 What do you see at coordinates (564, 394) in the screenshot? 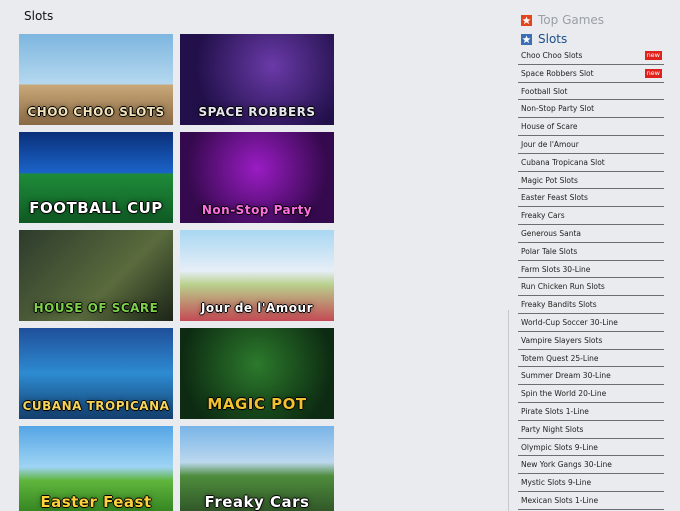
I see `sidebar-item-label: Spin the World 20-Line` at bounding box center [564, 394].